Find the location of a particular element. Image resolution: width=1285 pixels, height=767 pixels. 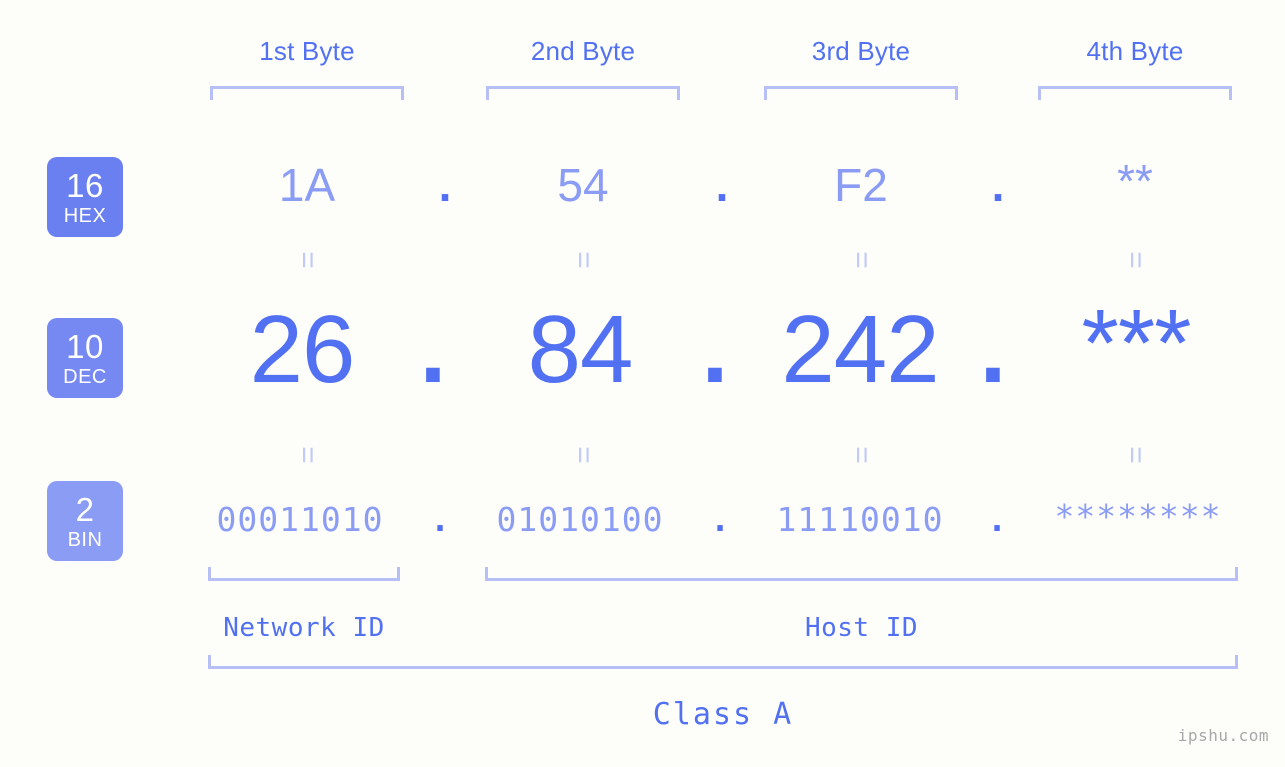

byte-header-4: 4th Byte is located at coordinates (1135, 51).